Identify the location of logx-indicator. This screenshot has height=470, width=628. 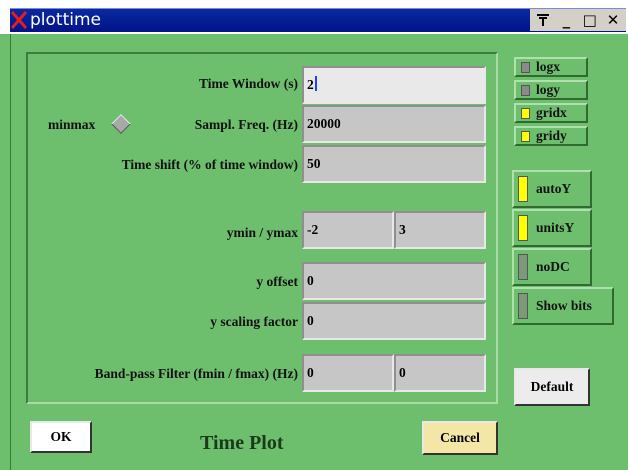
(525, 67).